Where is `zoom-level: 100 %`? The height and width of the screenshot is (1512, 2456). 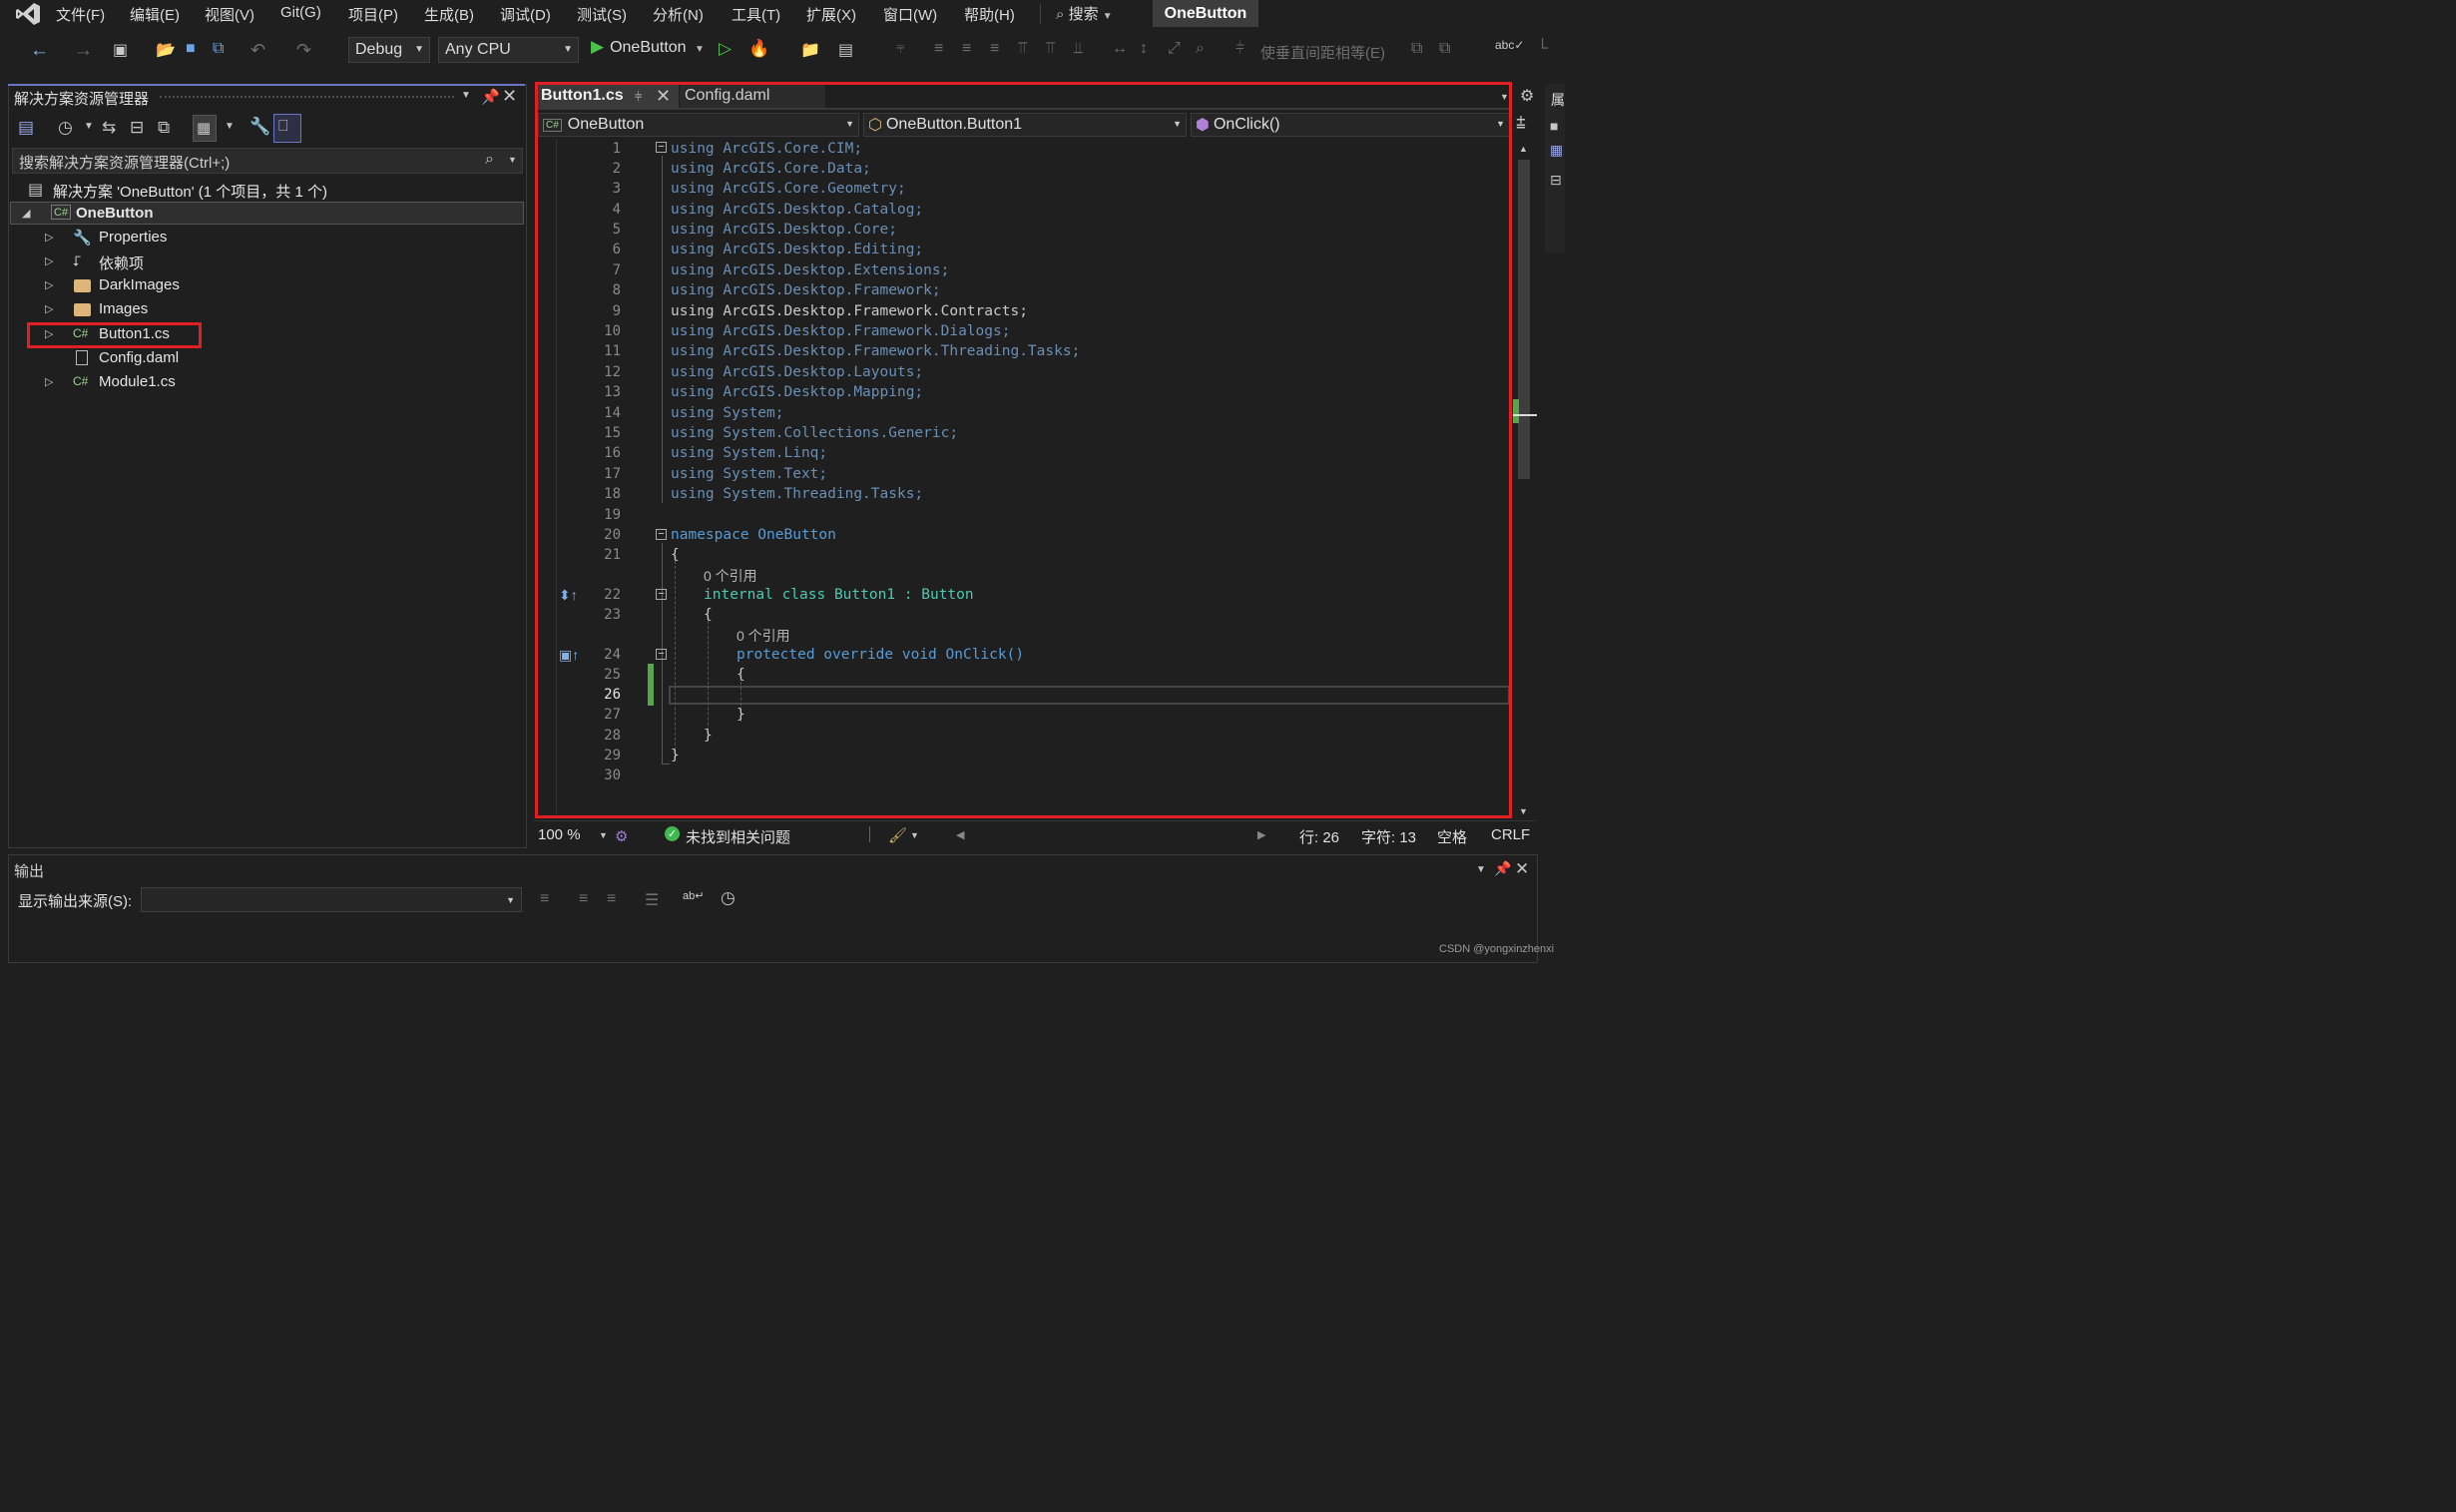 zoom-level: 100 % is located at coordinates (560, 834).